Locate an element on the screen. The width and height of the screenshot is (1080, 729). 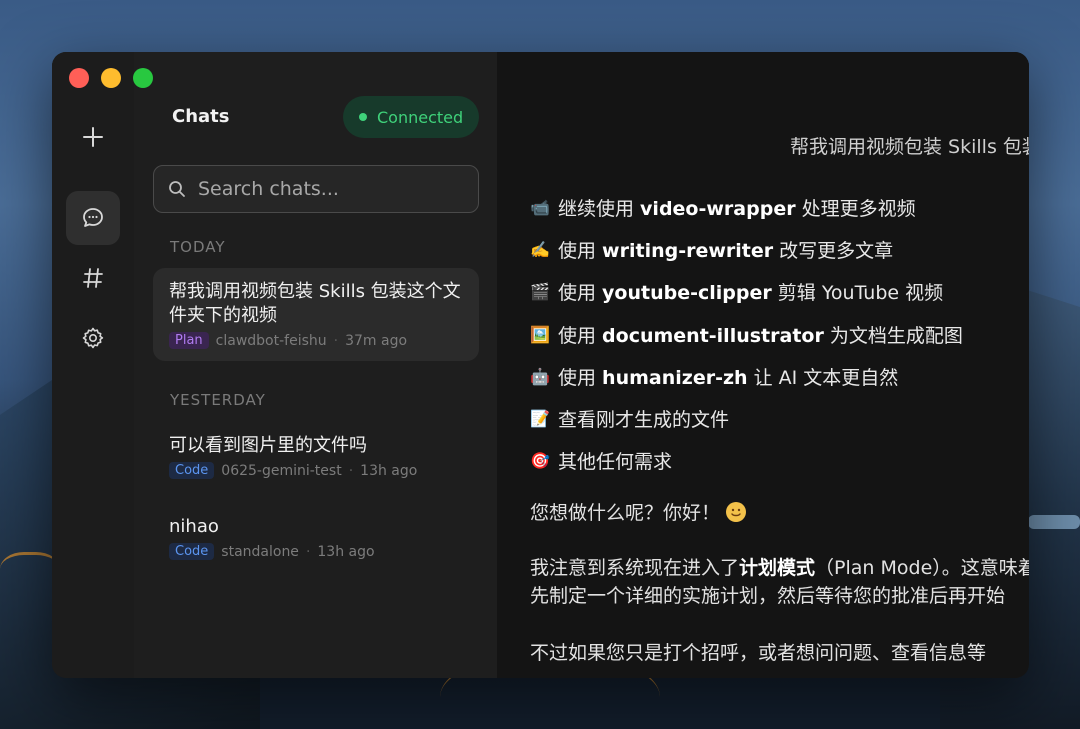
suggestion-item: ✍️ 使用 writing-rewriter 改写更多文章 is located at coordinates (746, 249).